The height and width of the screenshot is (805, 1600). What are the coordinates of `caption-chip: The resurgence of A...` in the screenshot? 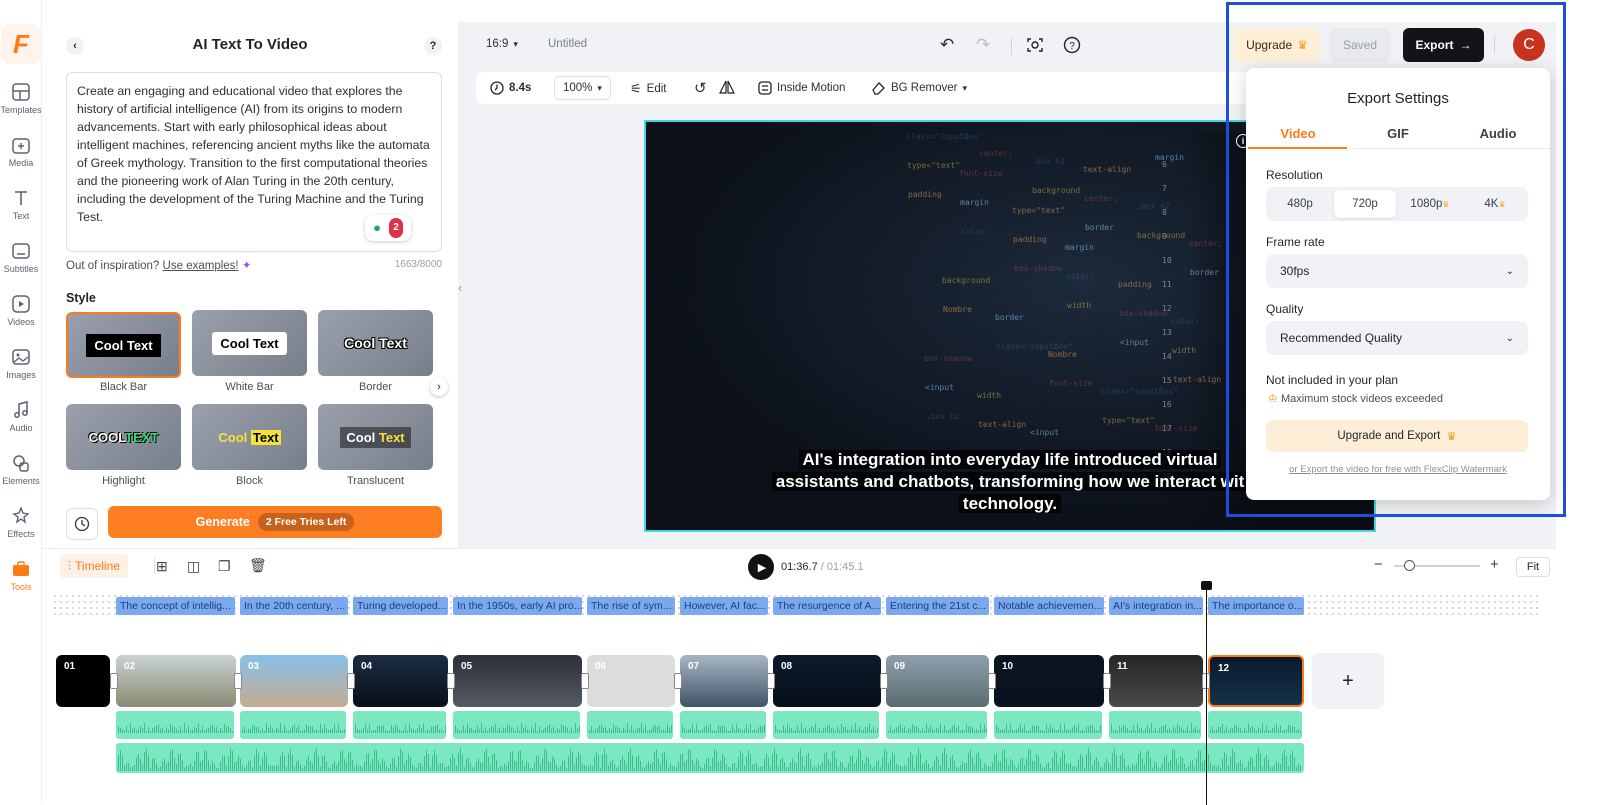 It's located at (827, 606).